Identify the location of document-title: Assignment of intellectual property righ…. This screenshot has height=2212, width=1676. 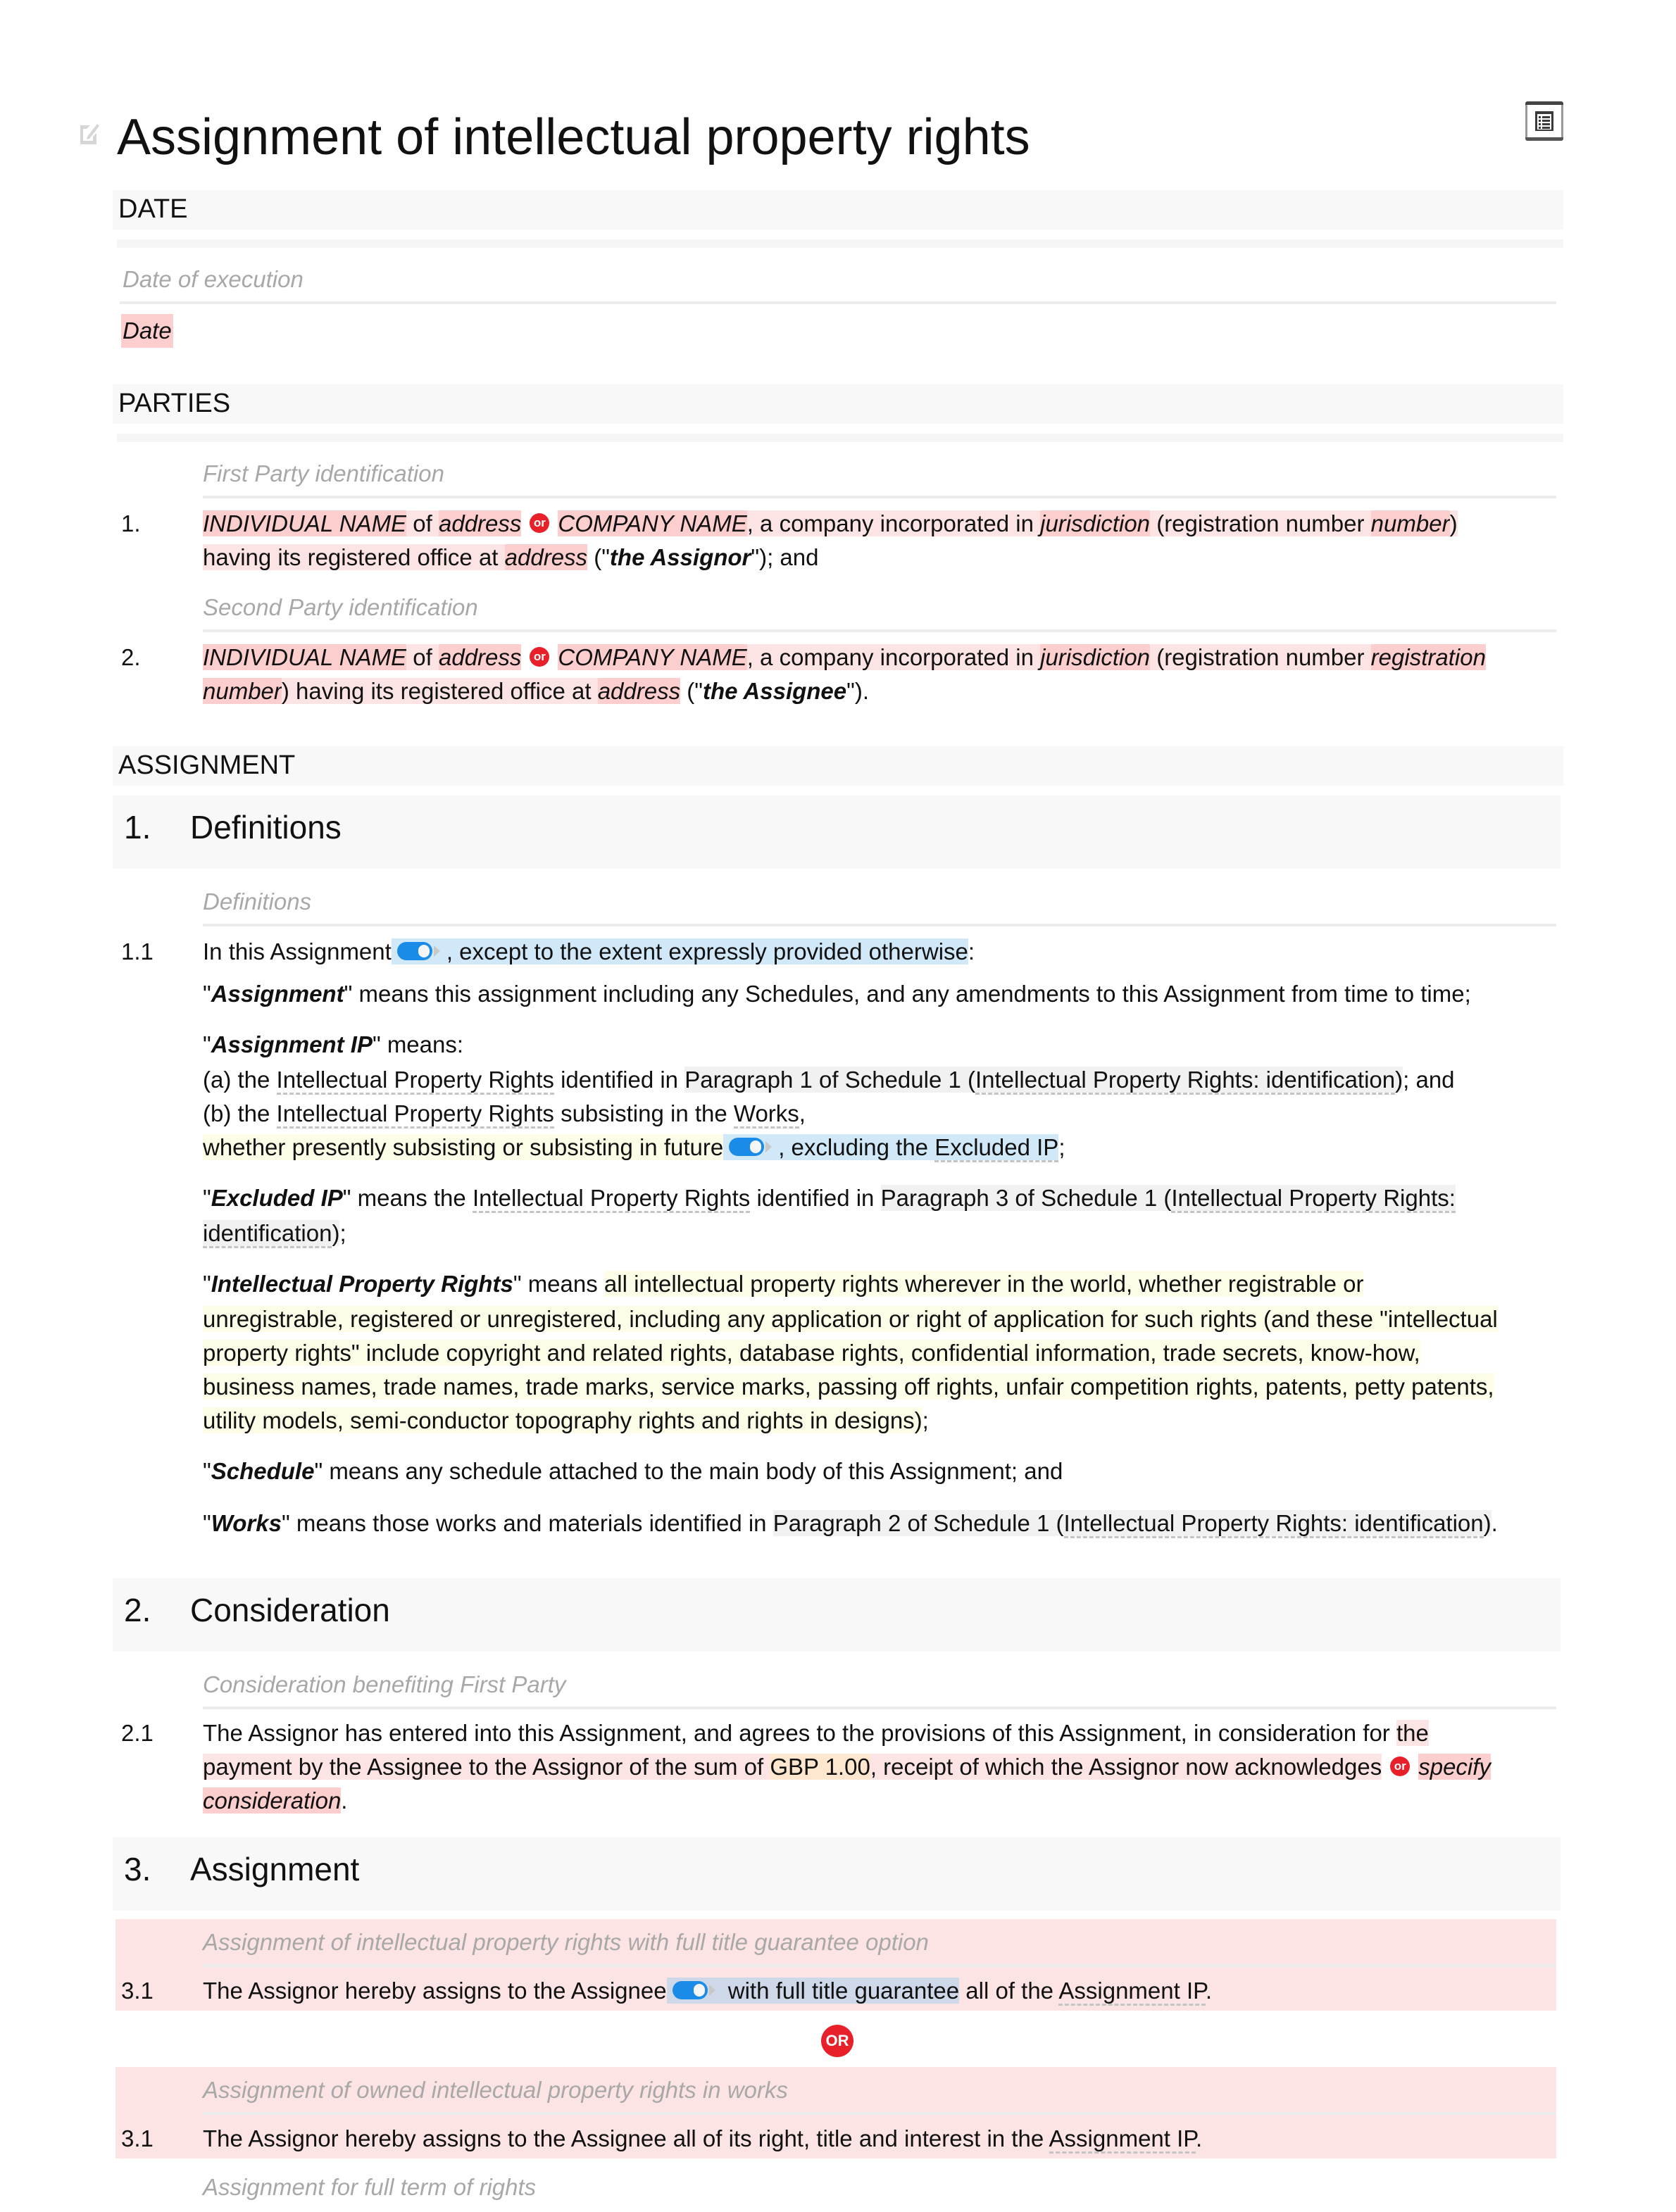
(573, 137).